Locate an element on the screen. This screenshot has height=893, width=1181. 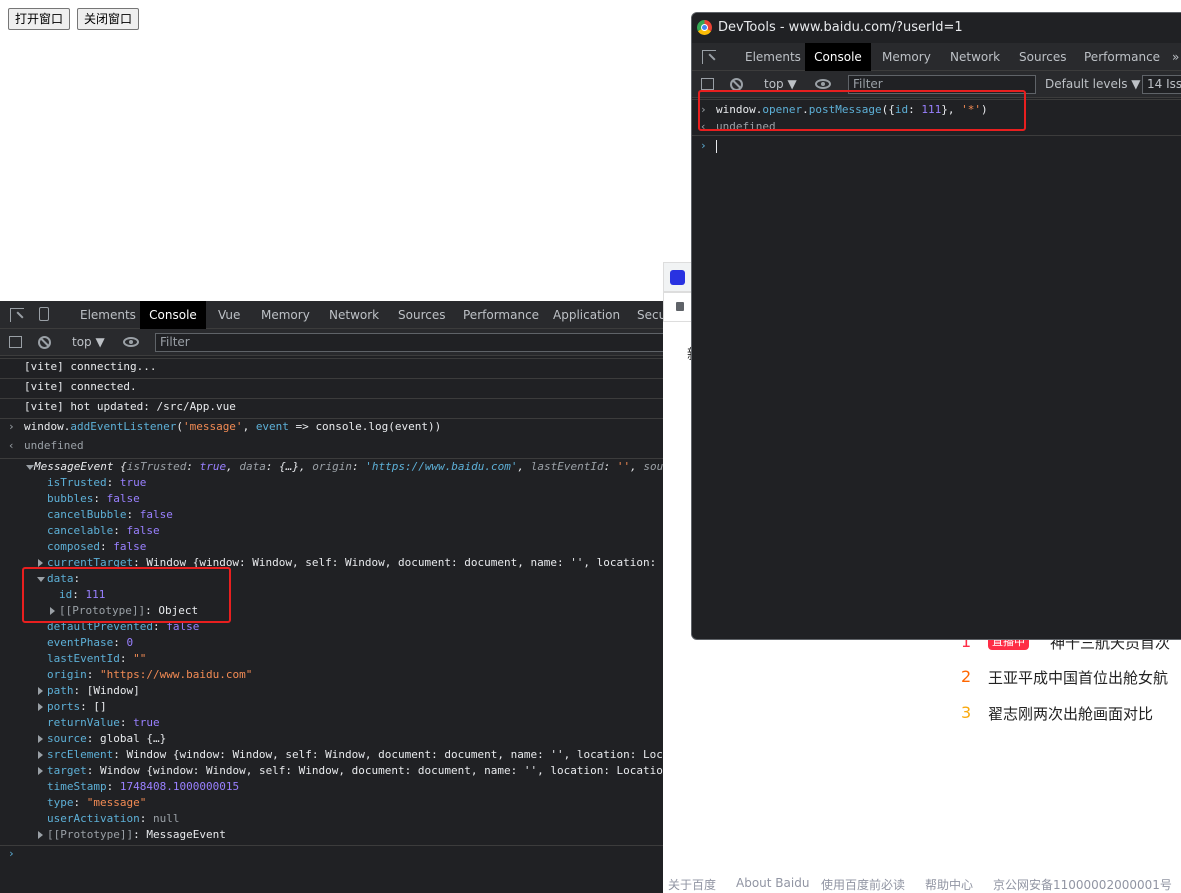
browser-tab-strip is located at coordinates (678, 277).